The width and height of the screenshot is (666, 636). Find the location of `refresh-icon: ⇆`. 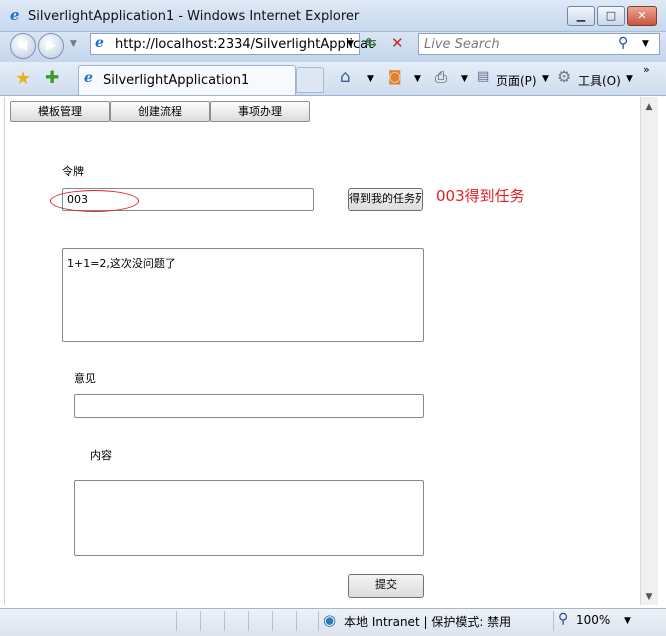

refresh-icon: ⇆ is located at coordinates (371, 43).